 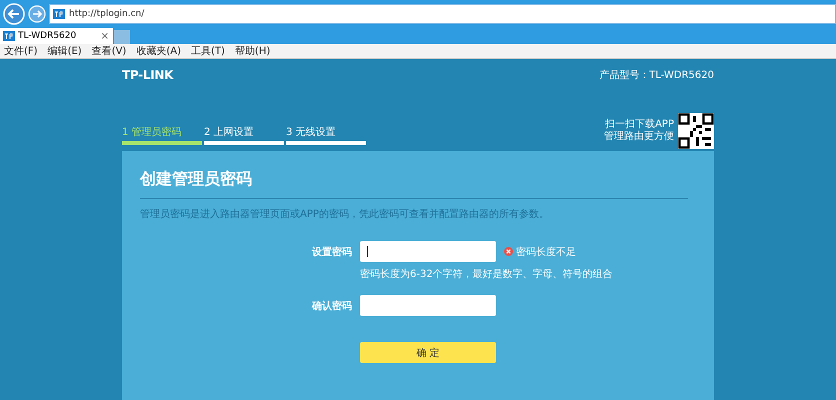 I want to click on back-icon, so click(x=14, y=14).